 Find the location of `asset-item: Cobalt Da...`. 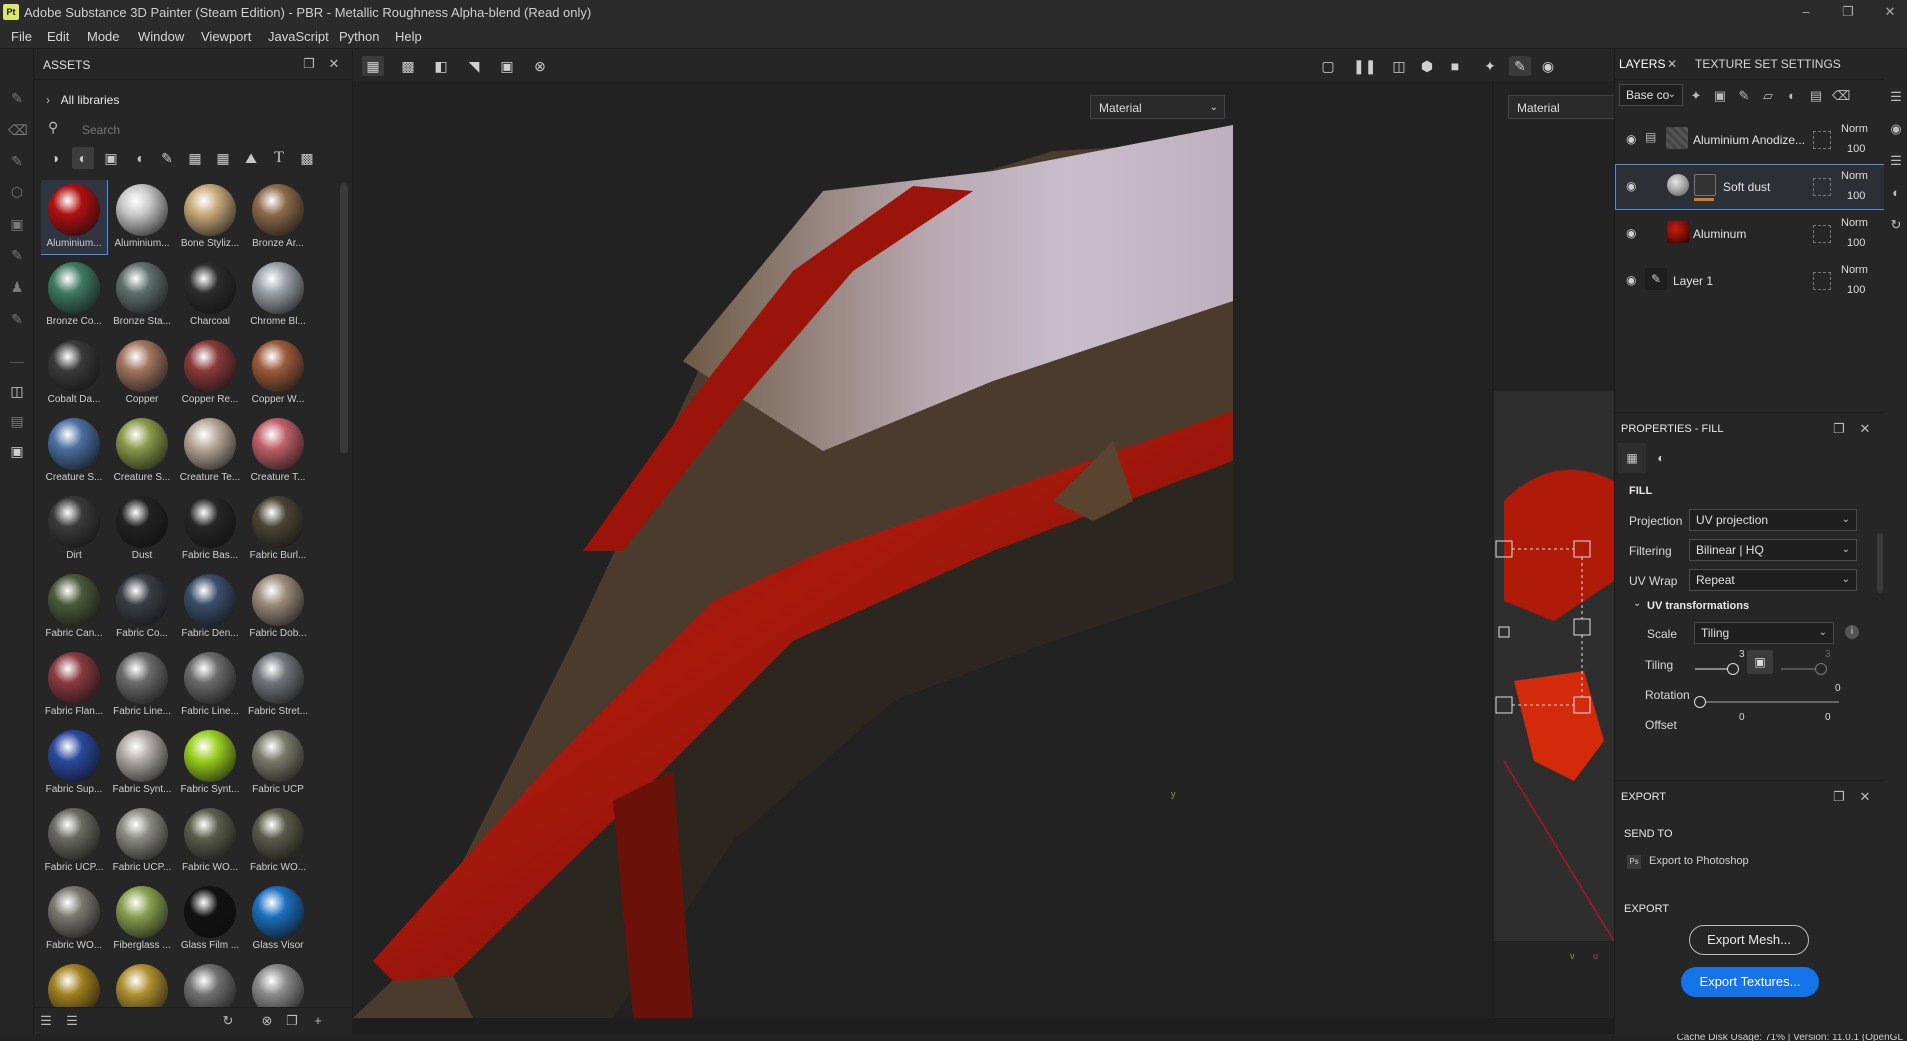

asset-item: Cobalt Da... is located at coordinates (74, 373).